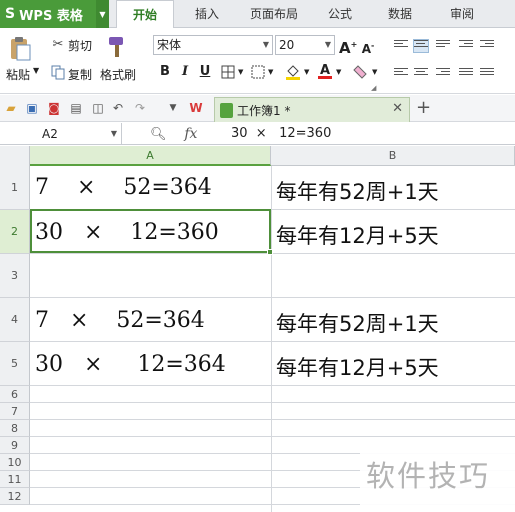 The height and width of the screenshot is (512, 515). I want to click on font-color-dropdown-icon: ▼, so click(338, 72).